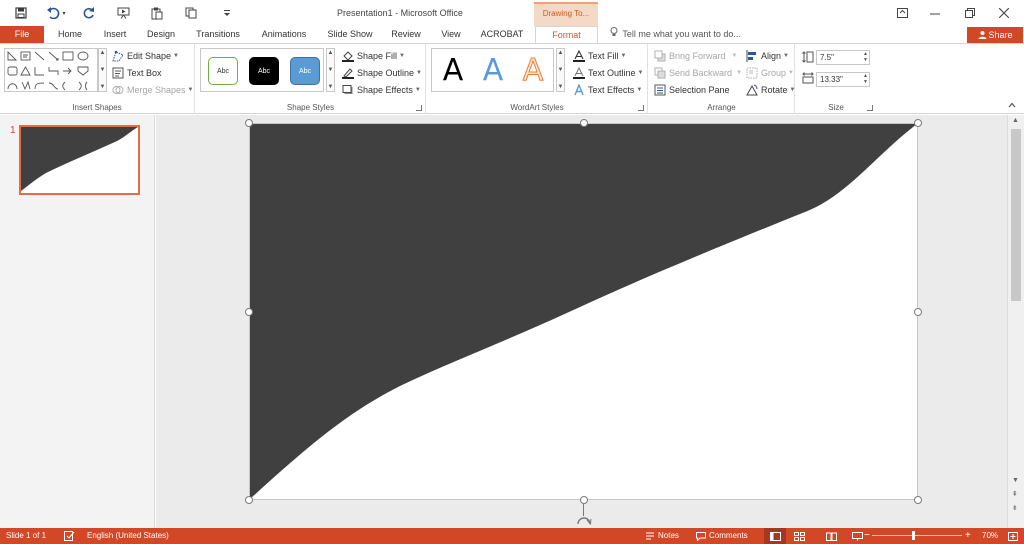 The image size is (1024, 544). I want to click on slides-pane: 1, so click(77, 321).